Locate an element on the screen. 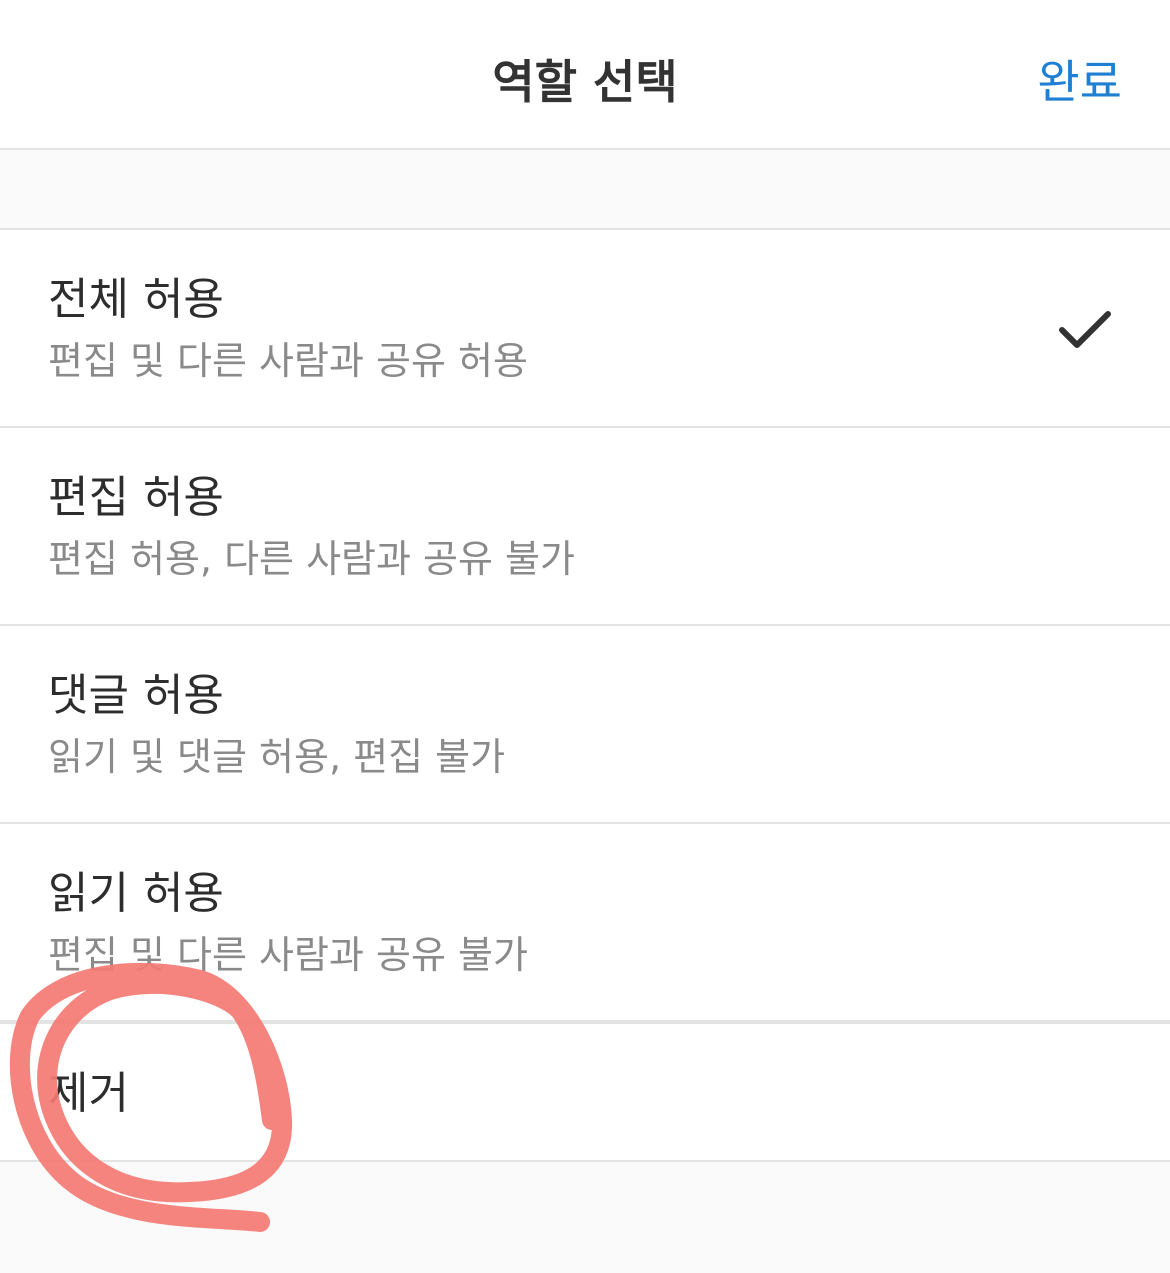 This screenshot has width=1170, height=1273. remove-option: 제거 is located at coordinates (585, 1092).